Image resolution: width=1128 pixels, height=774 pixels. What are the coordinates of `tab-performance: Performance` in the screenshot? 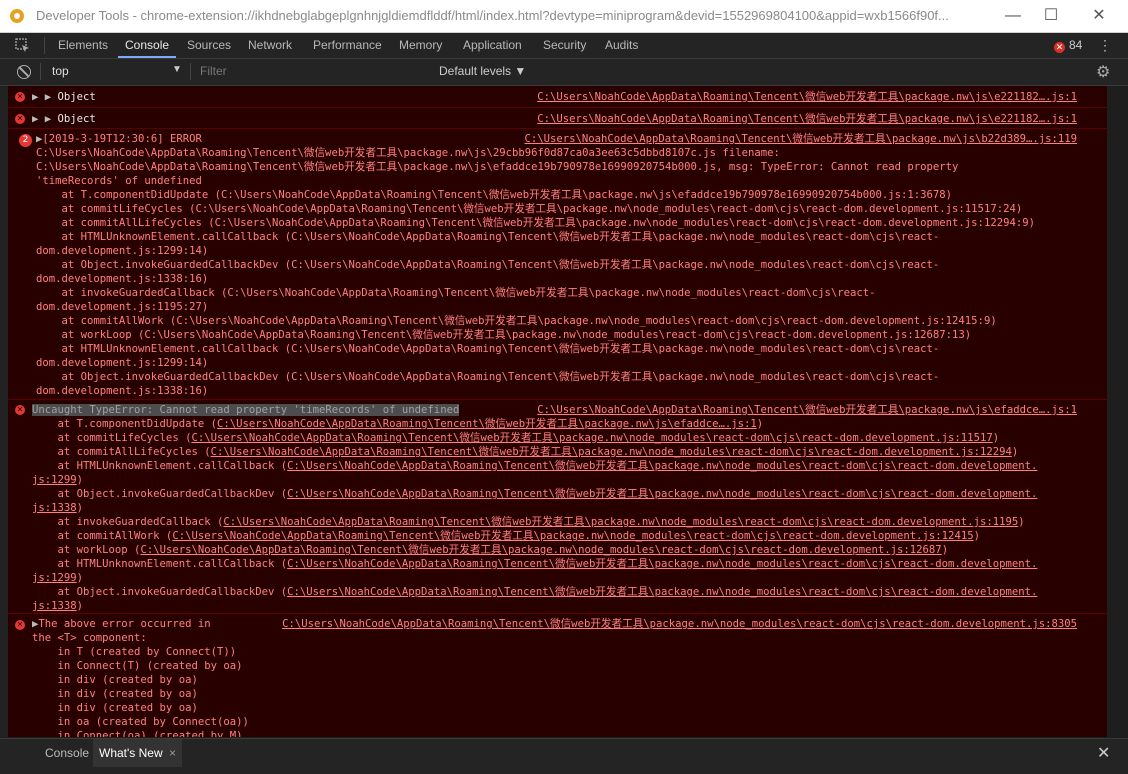 It's located at (347, 45).